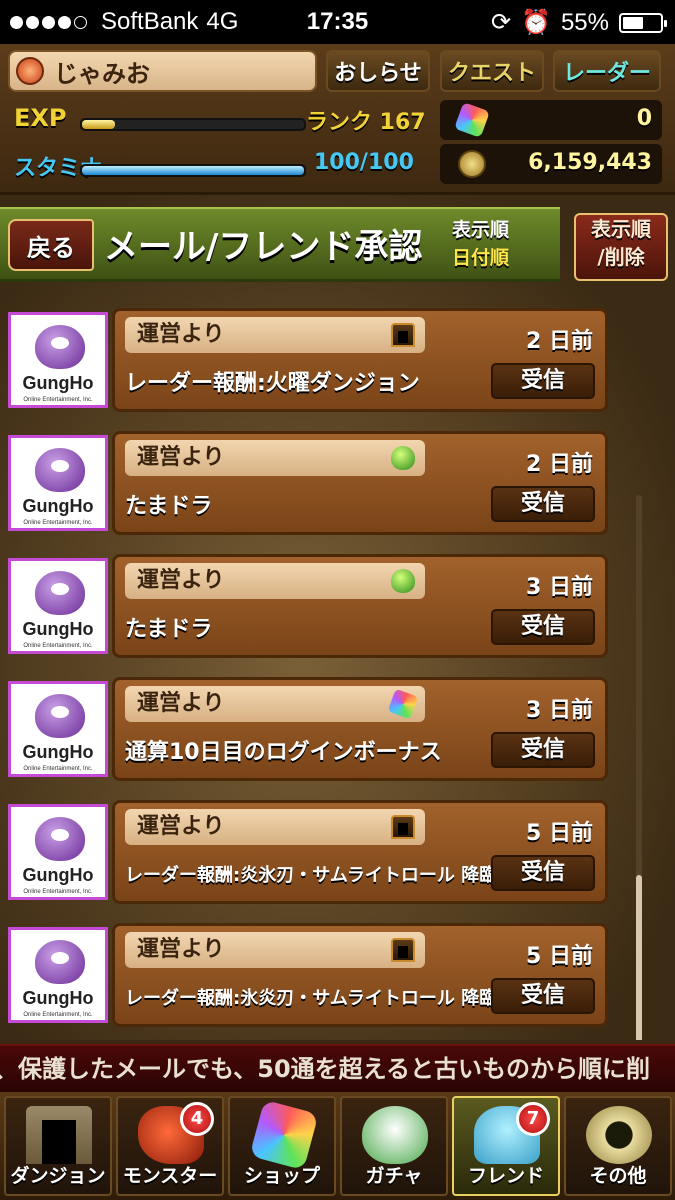 The height and width of the screenshot is (1200, 675). I want to click on mail-card: 運営より 2 日前たまドラ 受信, so click(360, 483).